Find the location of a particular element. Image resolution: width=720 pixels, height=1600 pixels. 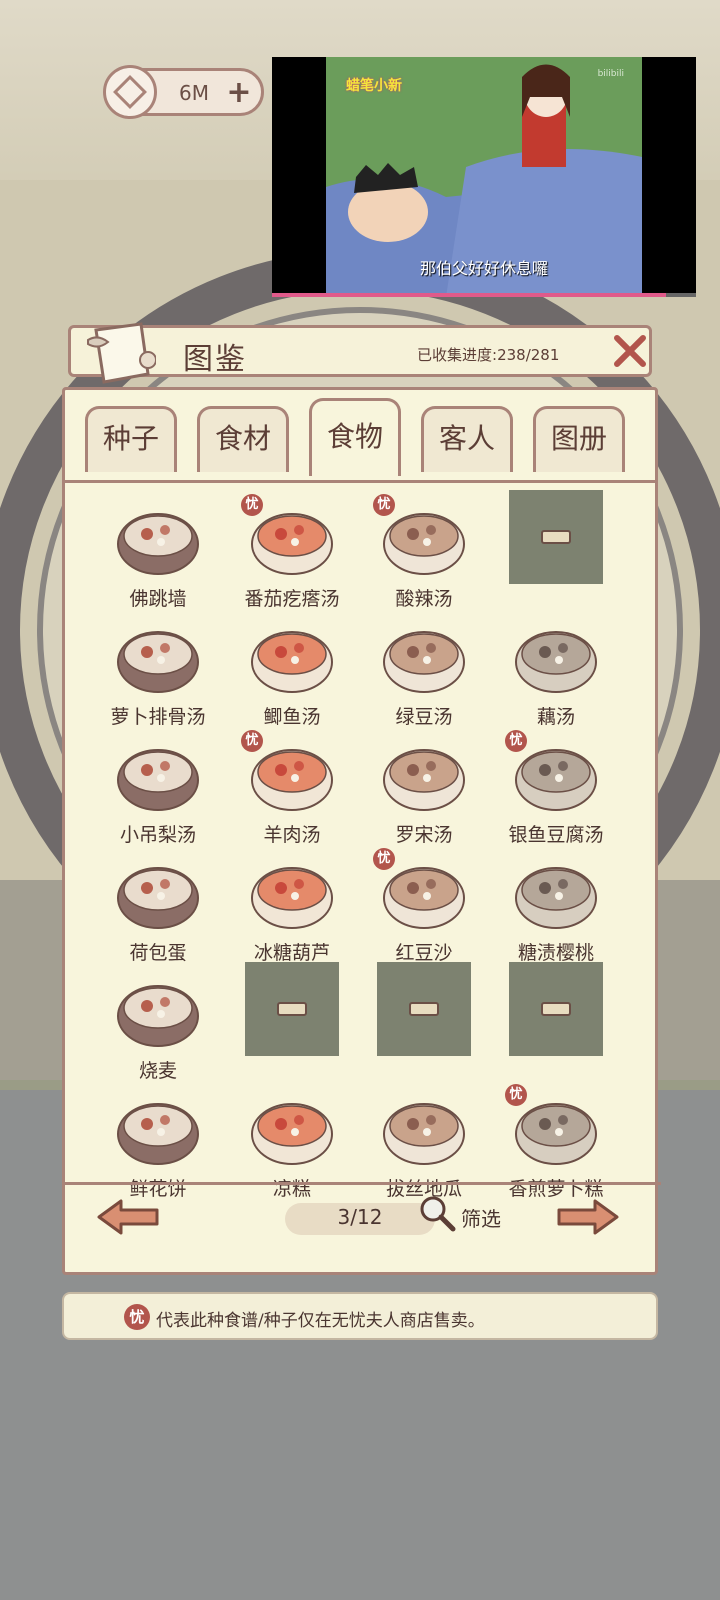

food-item: 佛跳墙 is located at coordinates (158, 559).